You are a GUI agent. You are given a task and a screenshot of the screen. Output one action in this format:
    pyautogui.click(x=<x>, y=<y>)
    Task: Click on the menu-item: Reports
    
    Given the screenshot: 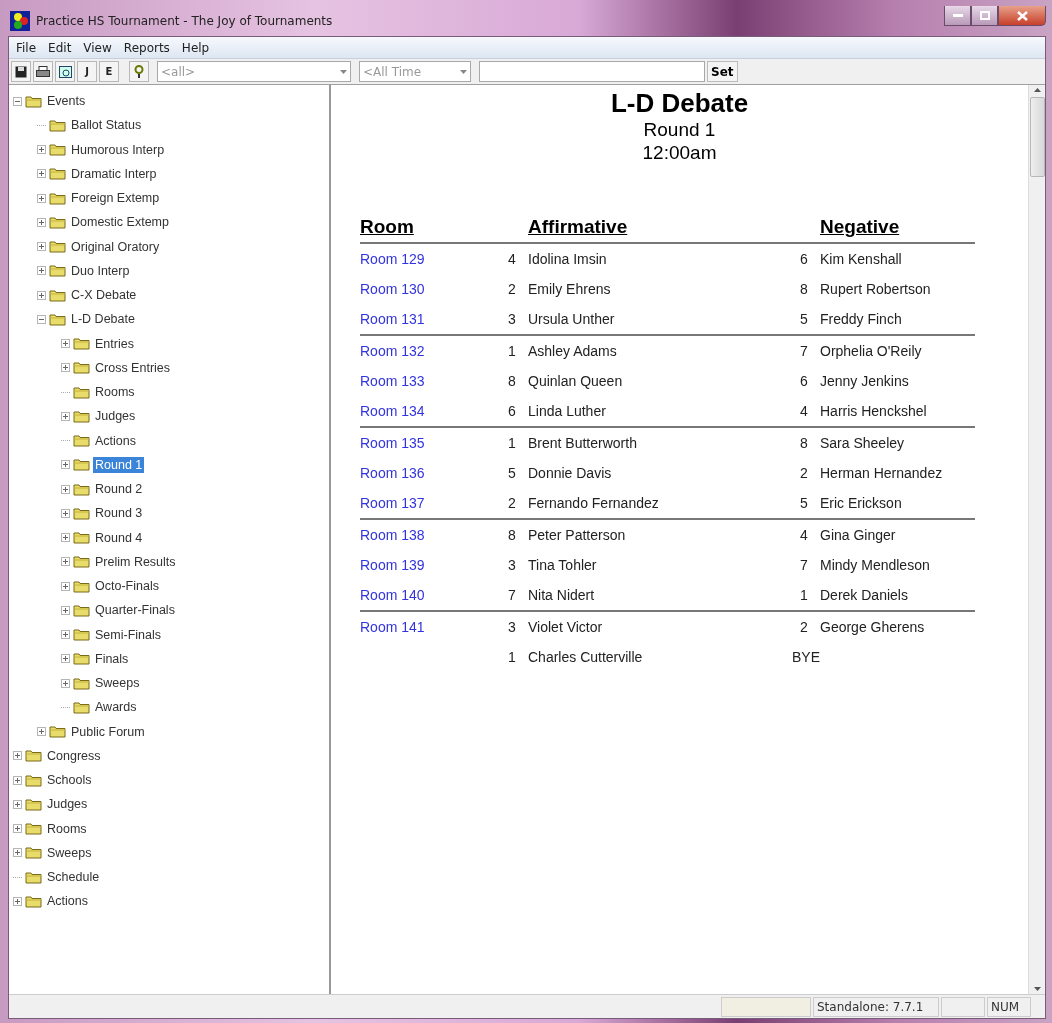 What is the action you would take?
    pyautogui.click(x=146, y=47)
    